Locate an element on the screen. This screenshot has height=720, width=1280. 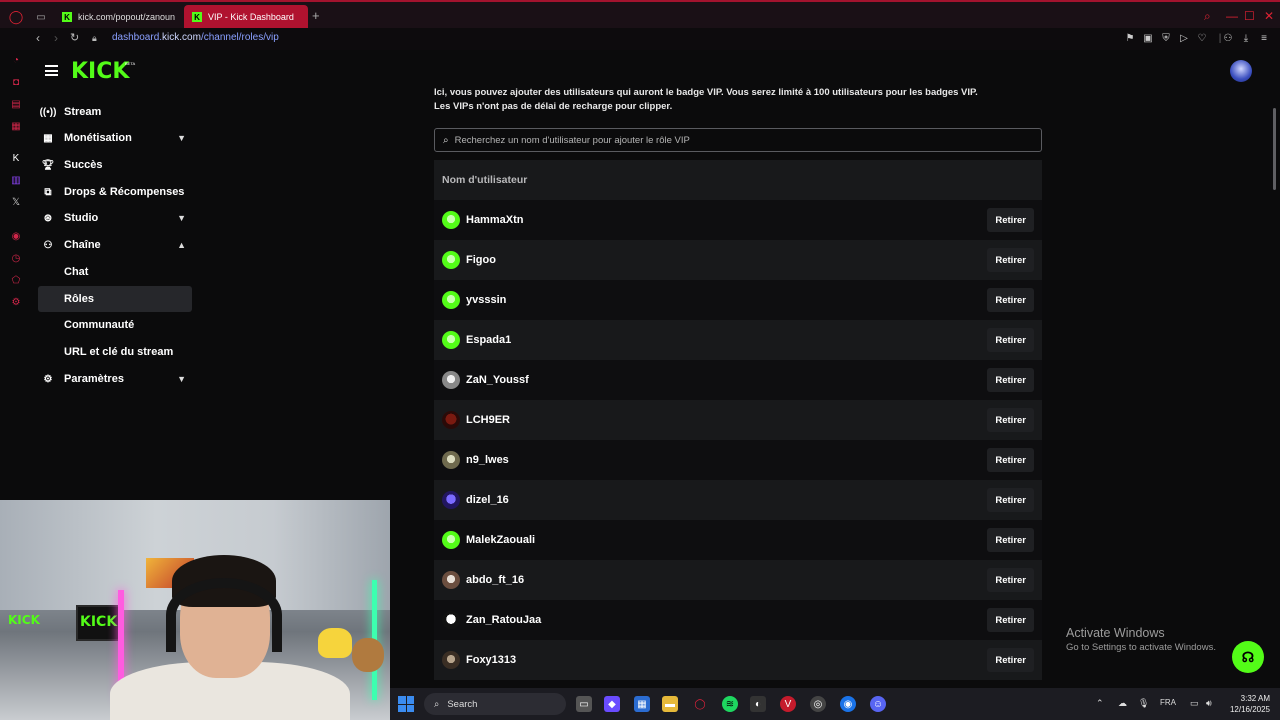
snapshot-icon: ▣ is located at coordinates (1148, 38).